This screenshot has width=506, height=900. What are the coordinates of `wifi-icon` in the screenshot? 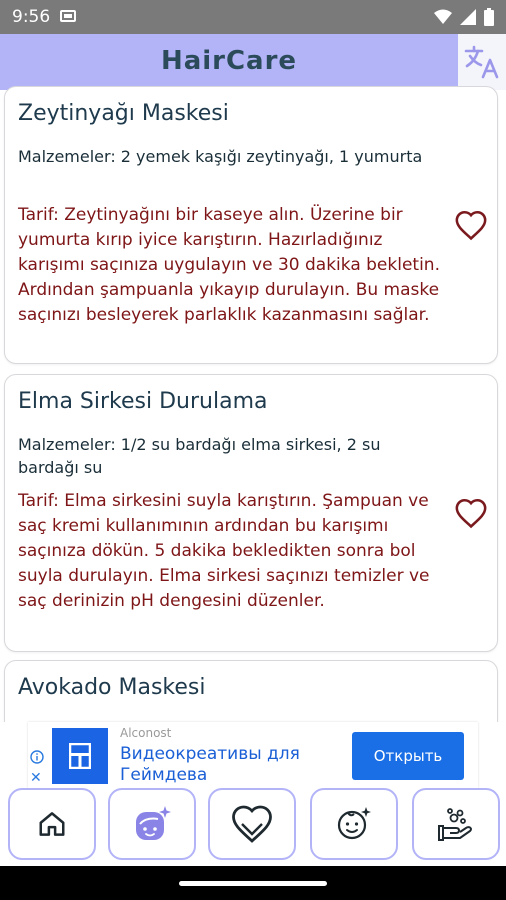 It's located at (443, 16).